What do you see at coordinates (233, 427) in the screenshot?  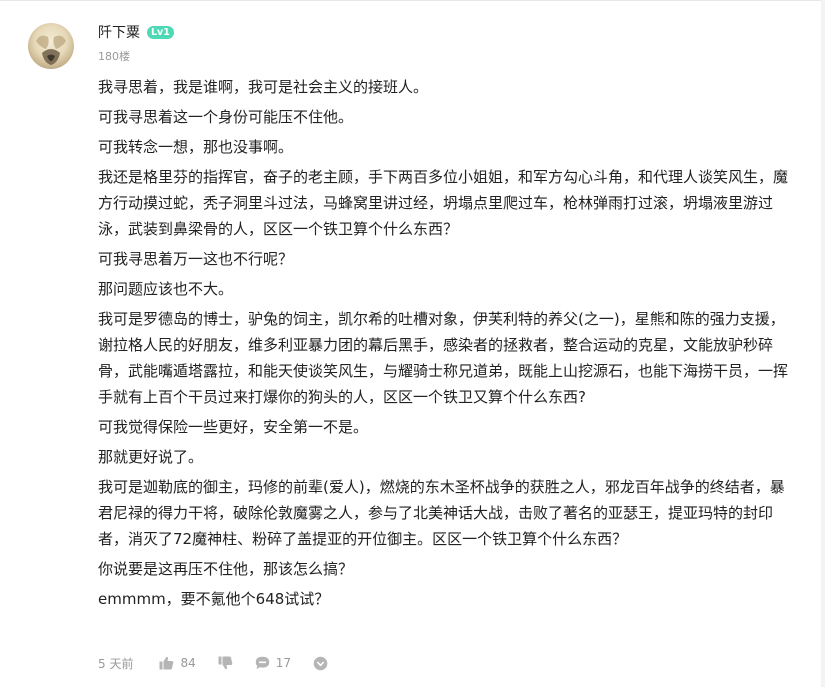 I see `comment-paragraph: 可我觉得保险一些更好，安全第一不是。` at bounding box center [233, 427].